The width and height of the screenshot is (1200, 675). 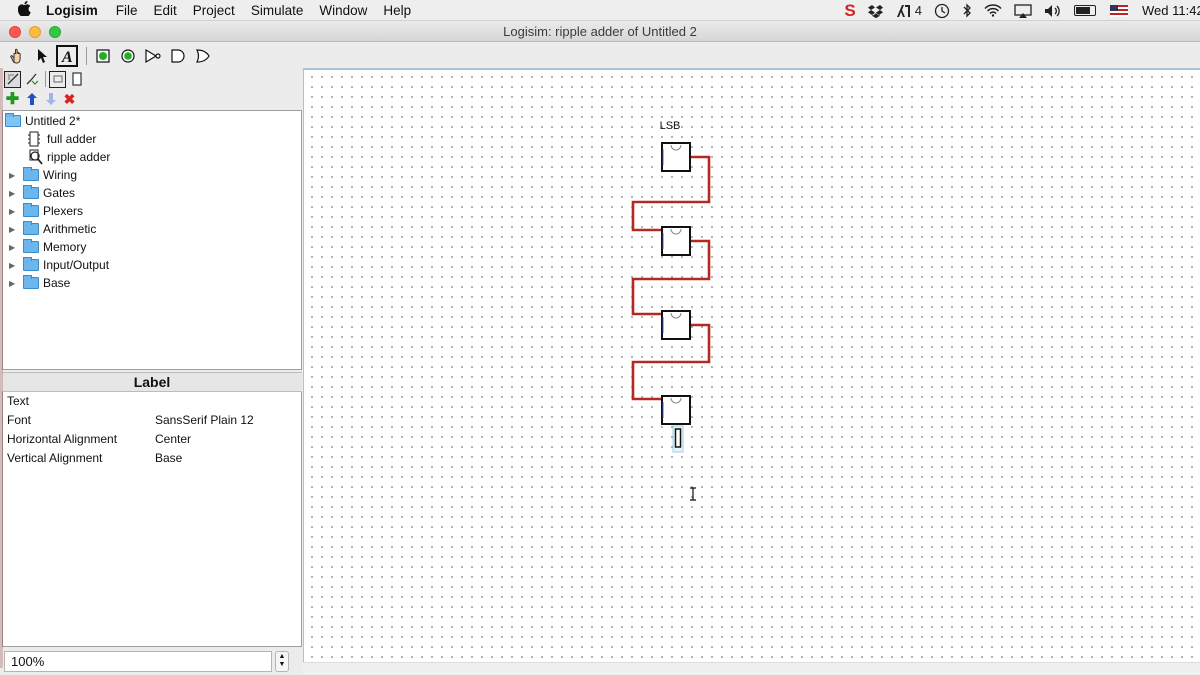 I want to click on project-node: Untitled 2*, so click(x=42, y=121).